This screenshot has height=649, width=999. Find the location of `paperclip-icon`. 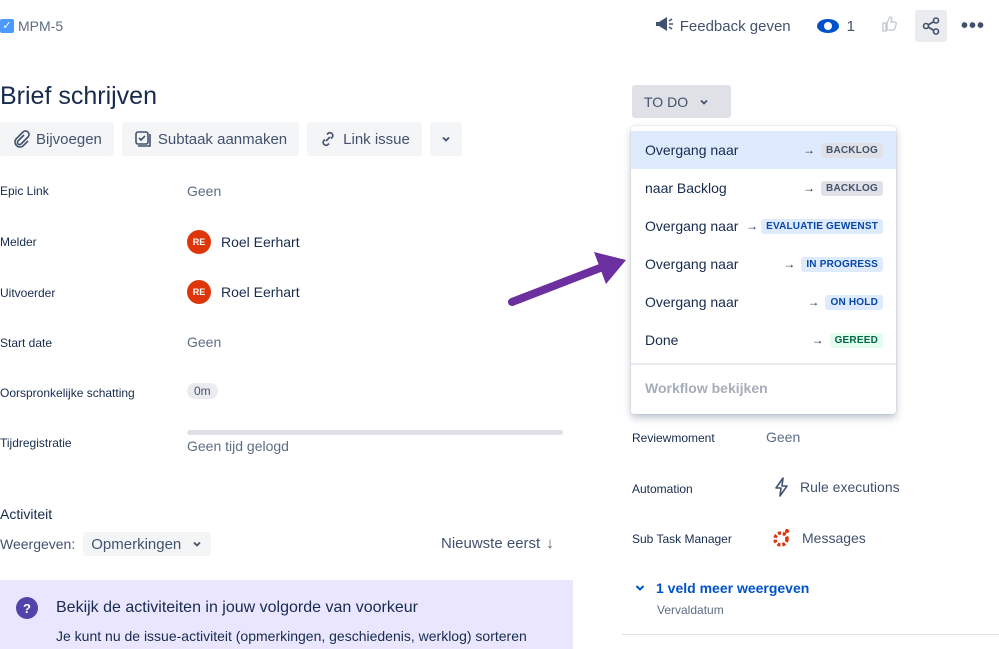

paperclip-icon is located at coordinates (22, 139).